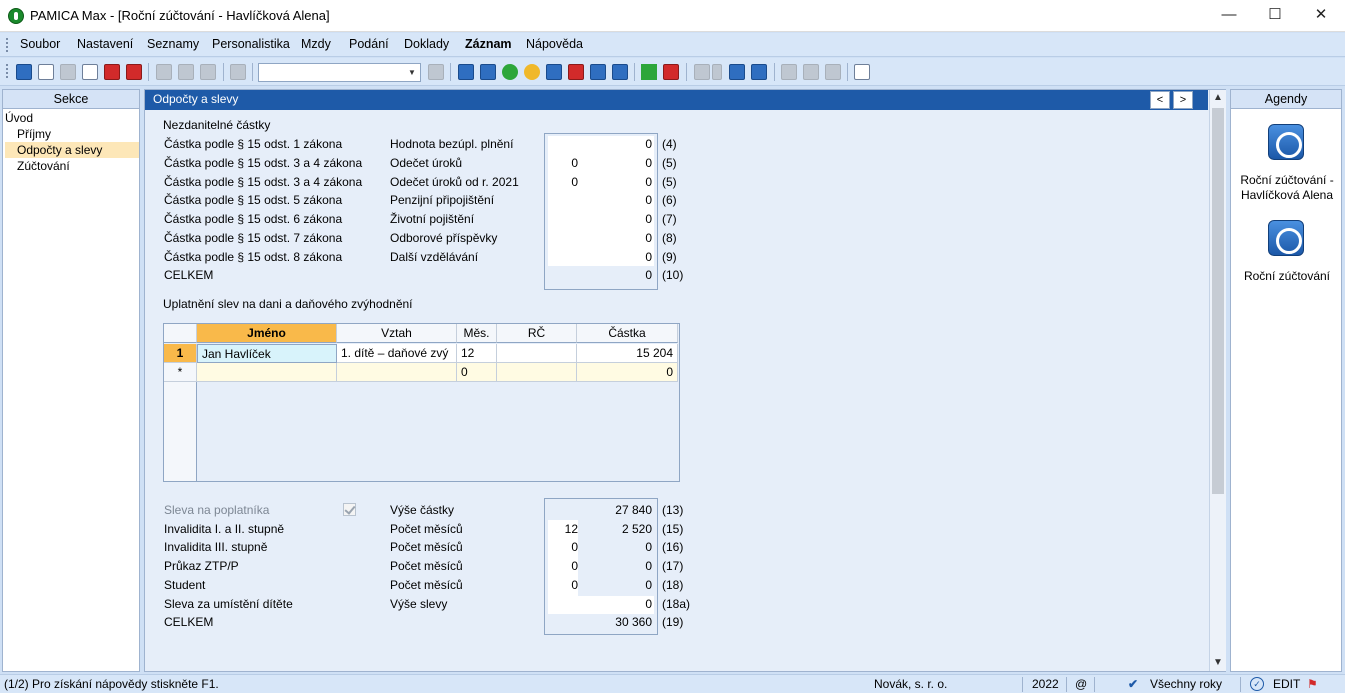 The width and height of the screenshot is (1345, 693). Describe the element at coordinates (737, 72) in the screenshot. I see `tool-calculator-icon` at that location.